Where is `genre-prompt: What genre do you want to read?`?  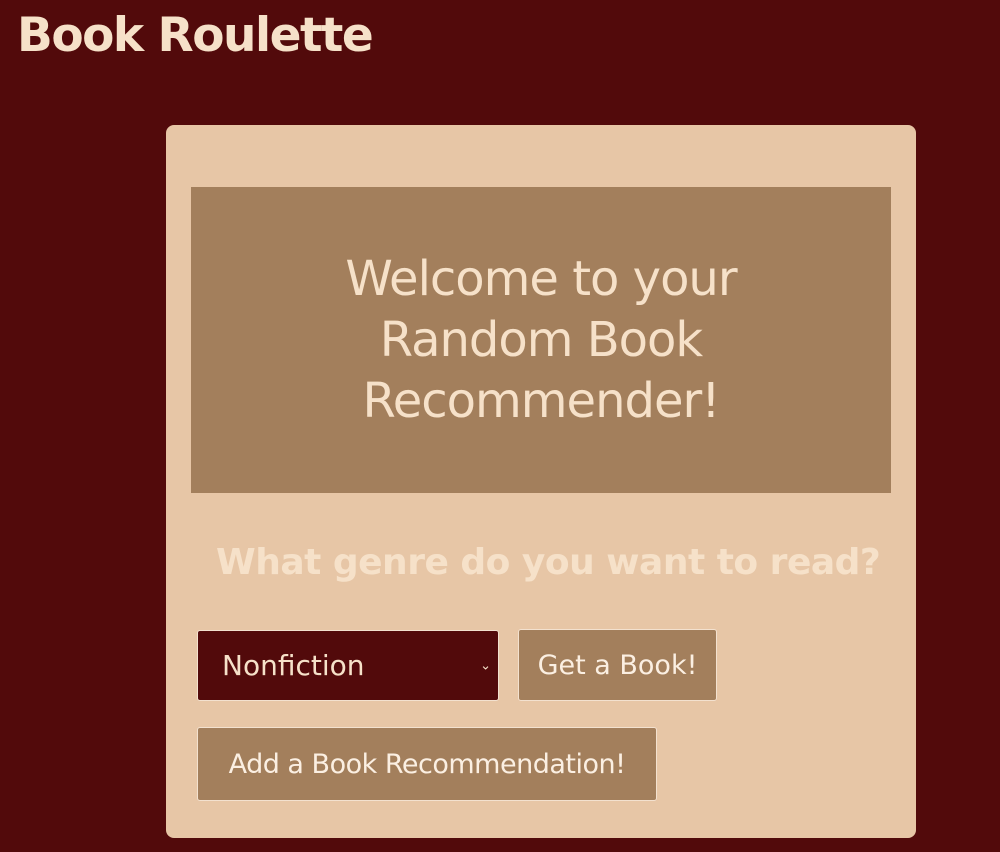 genre-prompt: What genre do you want to read? is located at coordinates (548, 562).